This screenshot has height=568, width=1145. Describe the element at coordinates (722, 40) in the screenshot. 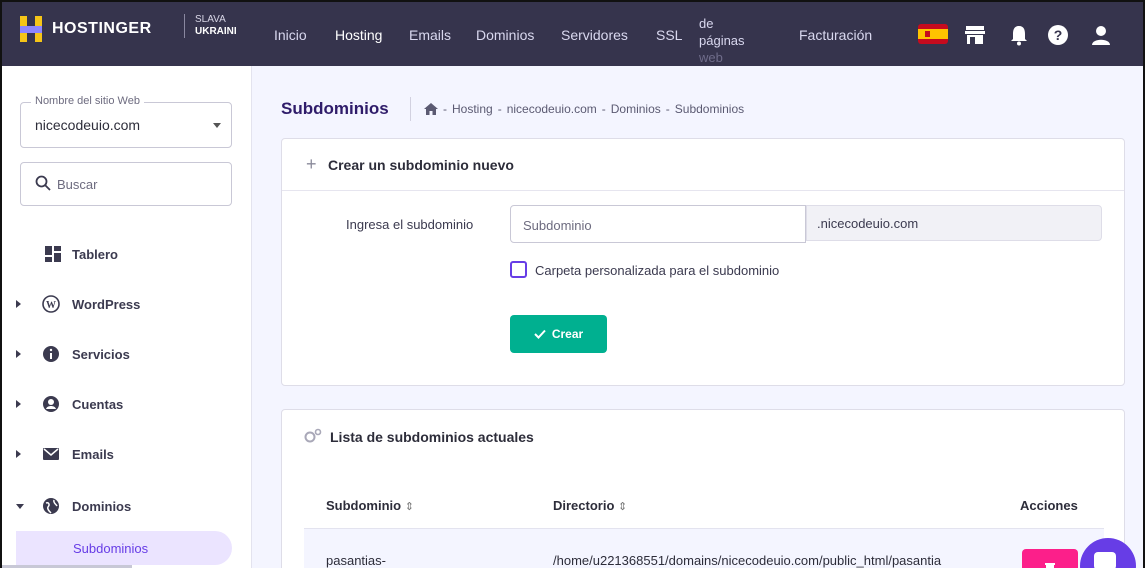

I see `nav-paginas-web: de páginas web` at that location.